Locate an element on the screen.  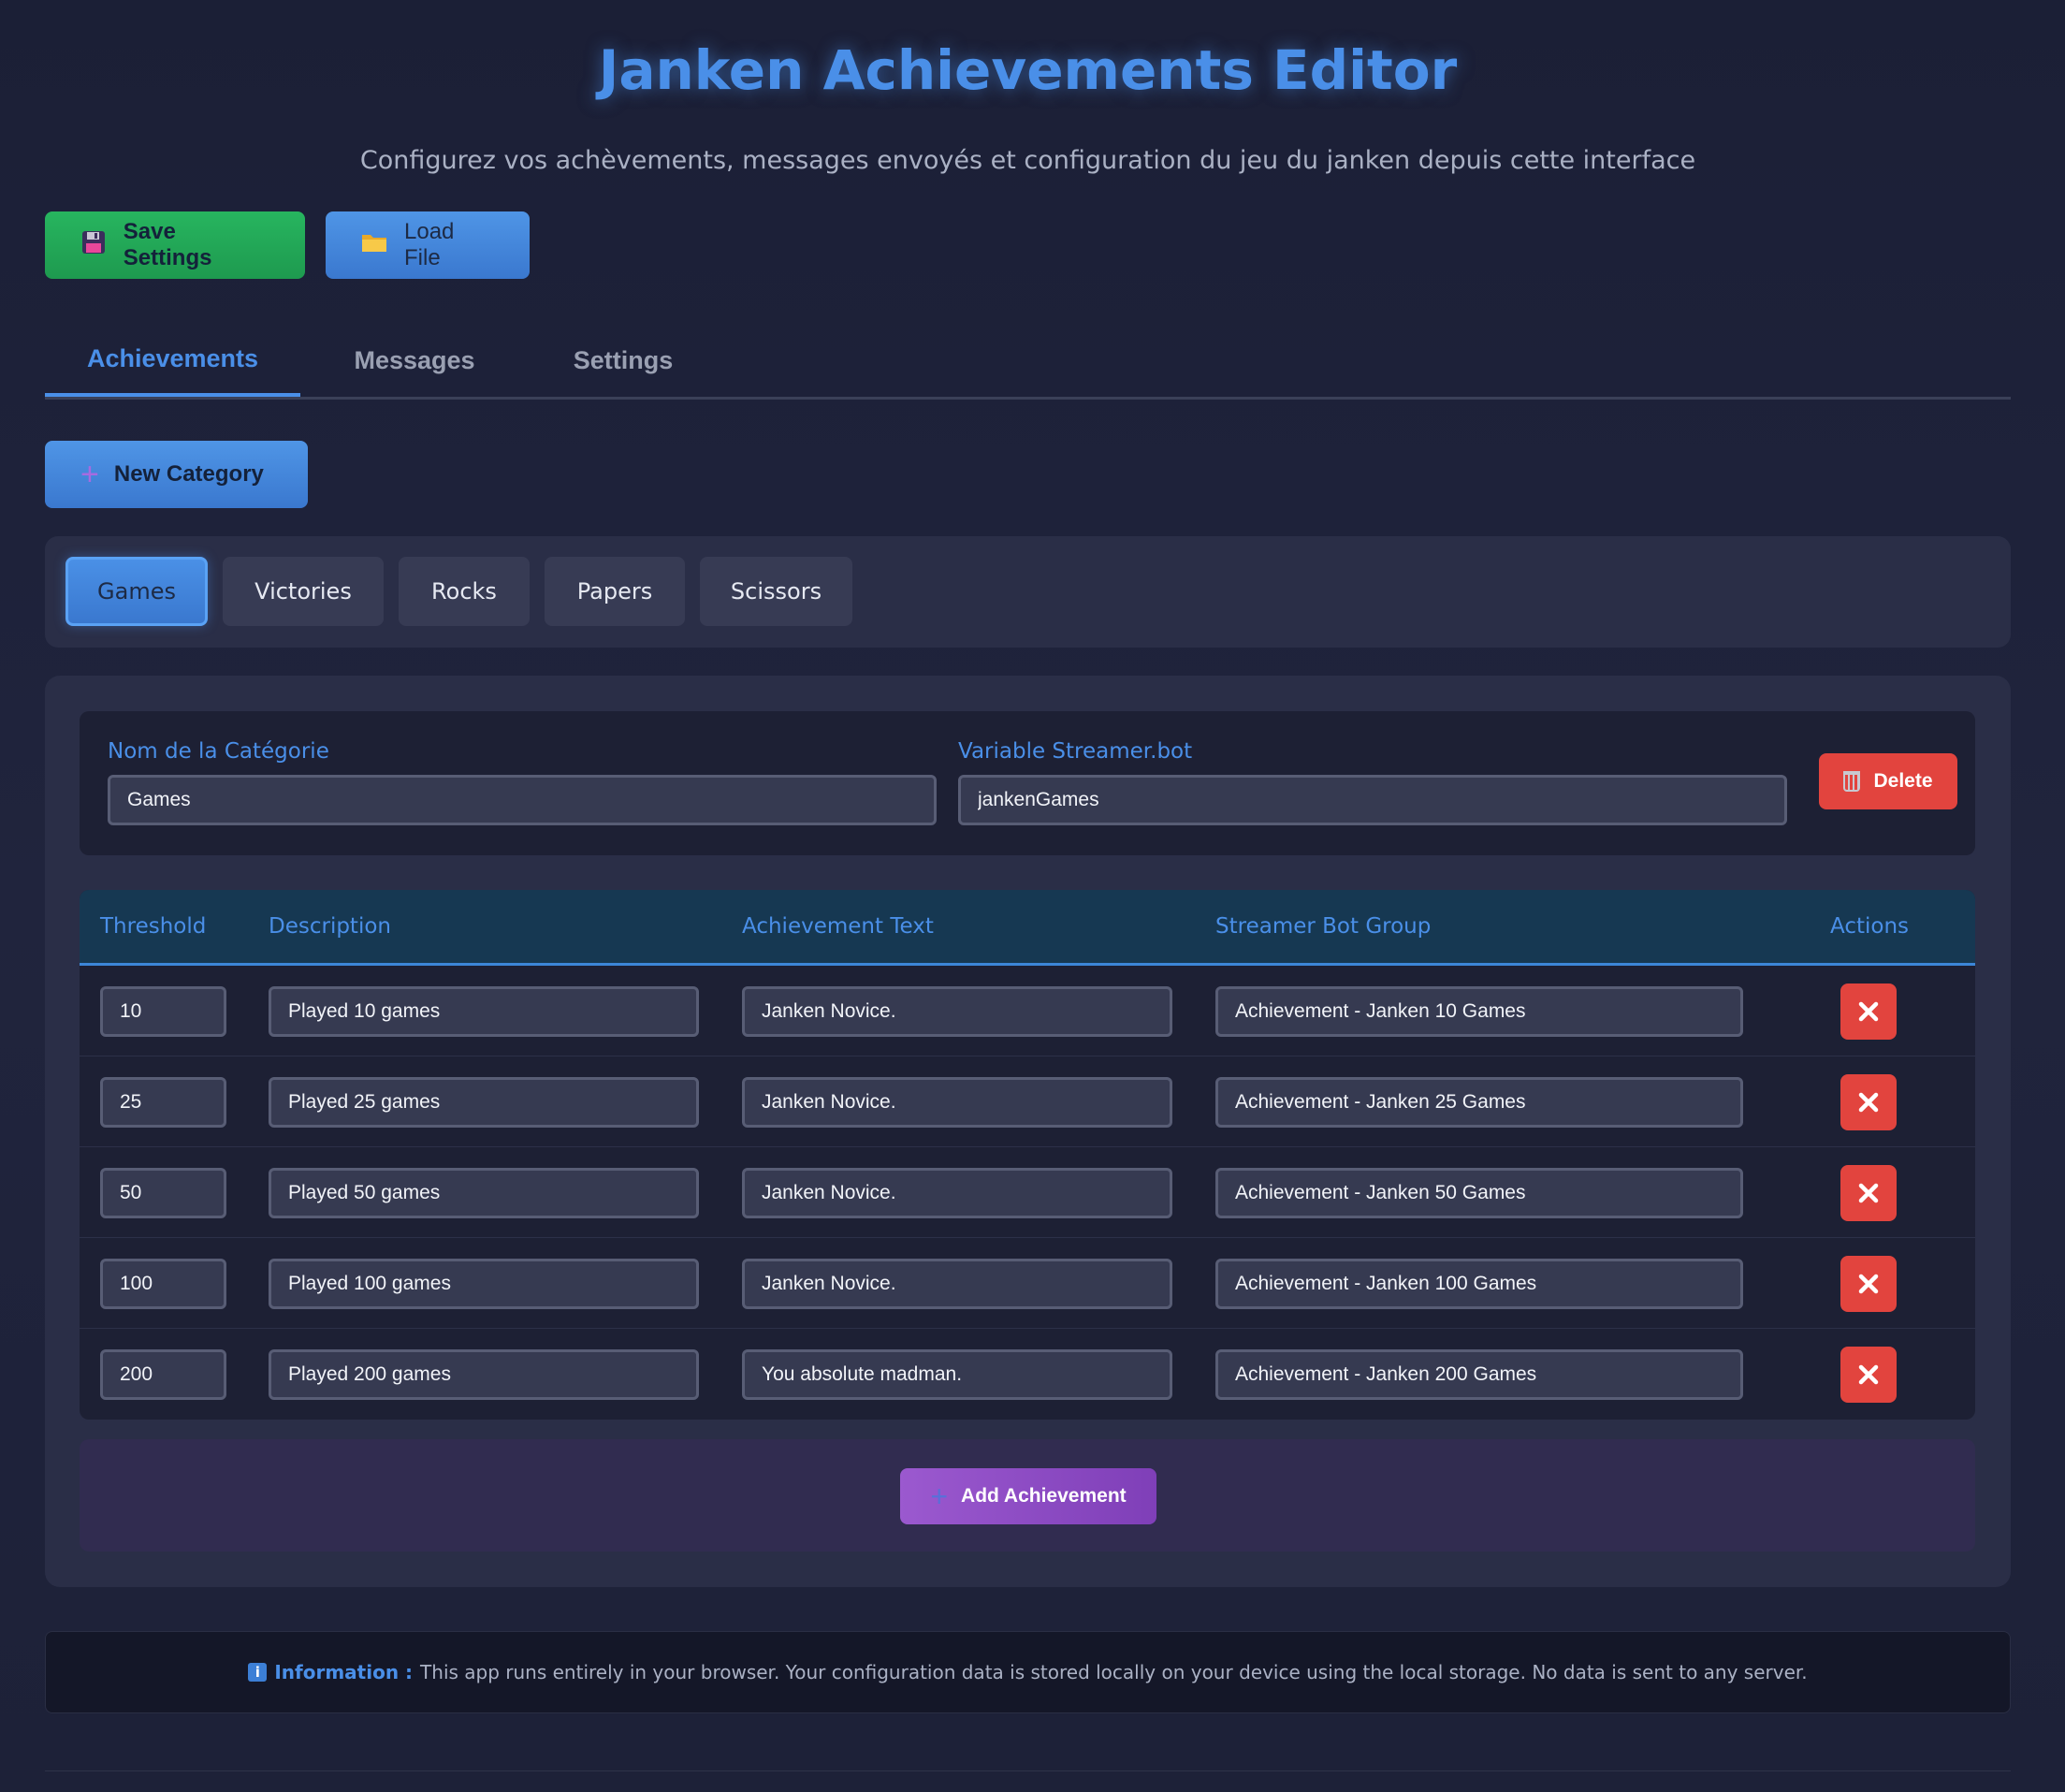
add-achievement-button: + Add Achievement is located at coordinates (1028, 1496).